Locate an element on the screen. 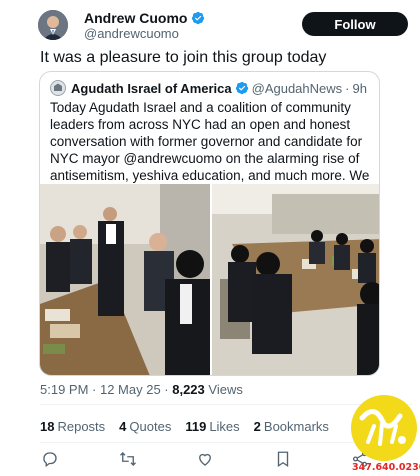 Image resolution: width=420 pixels, height=476 pixels. quoted-handle: @AgudahNews is located at coordinates (297, 88).